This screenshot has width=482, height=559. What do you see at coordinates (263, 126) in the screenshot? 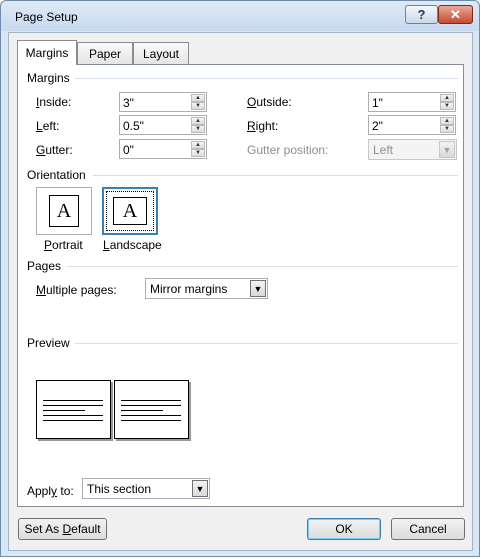
I see `right-label: Right:` at bounding box center [263, 126].